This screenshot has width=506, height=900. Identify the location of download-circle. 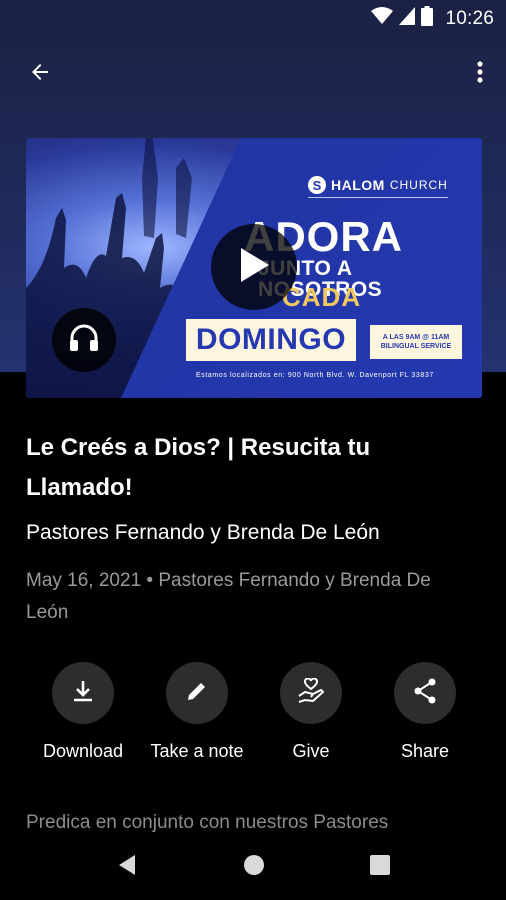
(83, 693).